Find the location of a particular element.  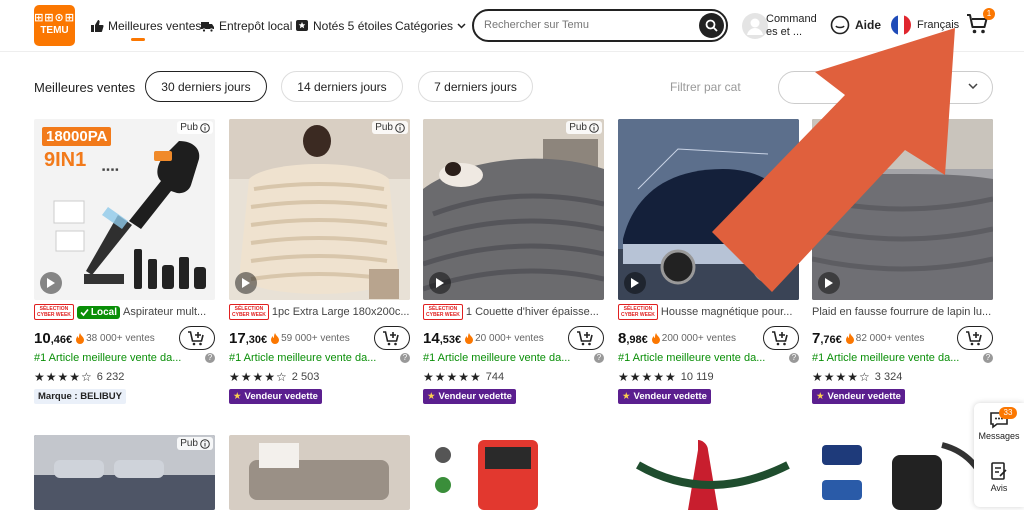

star-rating: ★★★★☆ is located at coordinates (841, 377).